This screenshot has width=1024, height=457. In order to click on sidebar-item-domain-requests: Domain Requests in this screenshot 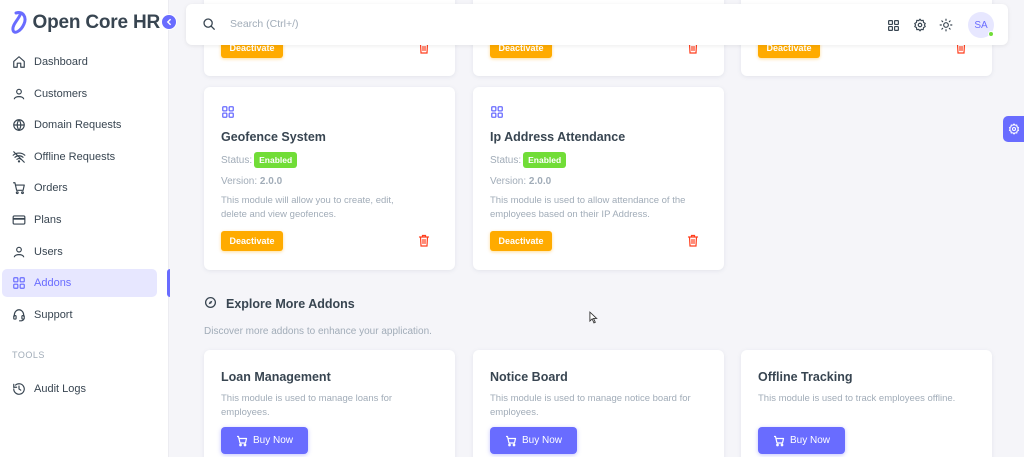, I will do `click(79, 125)`.